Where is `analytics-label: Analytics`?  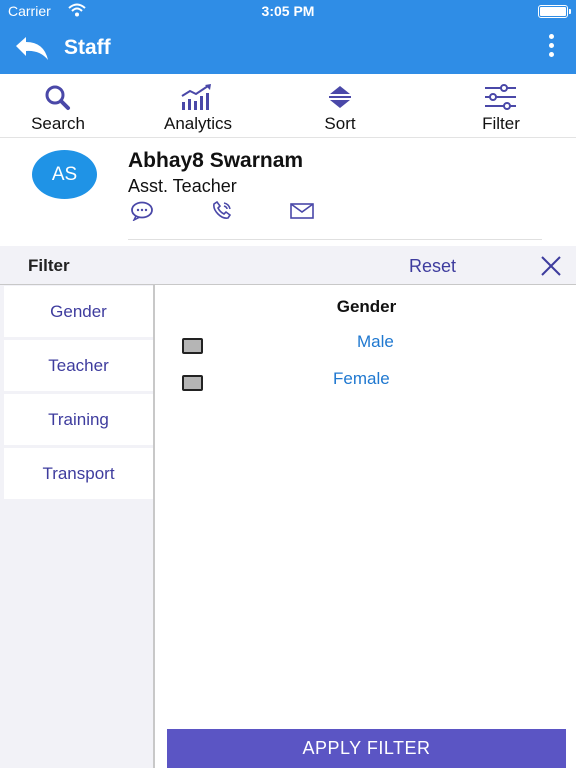
analytics-label: Analytics is located at coordinates (198, 123).